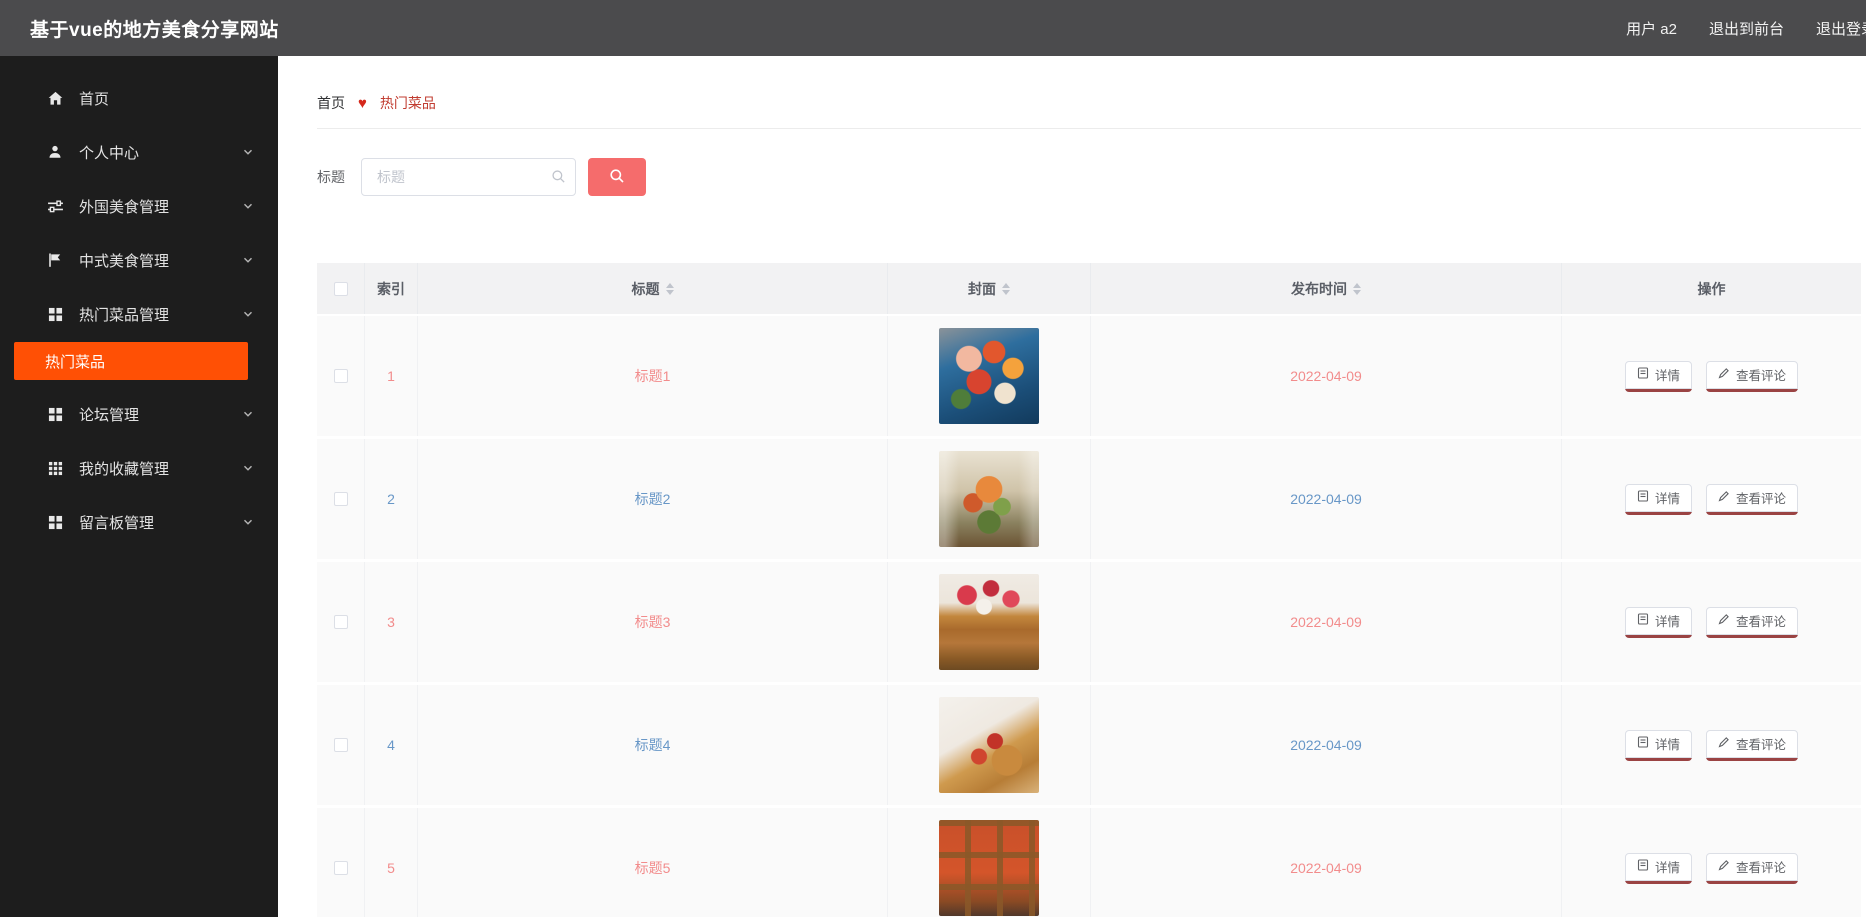  What do you see at coordinates (55, 468) in the screenshot?
I see `grid9-icon` at bounding box center [55, 468].